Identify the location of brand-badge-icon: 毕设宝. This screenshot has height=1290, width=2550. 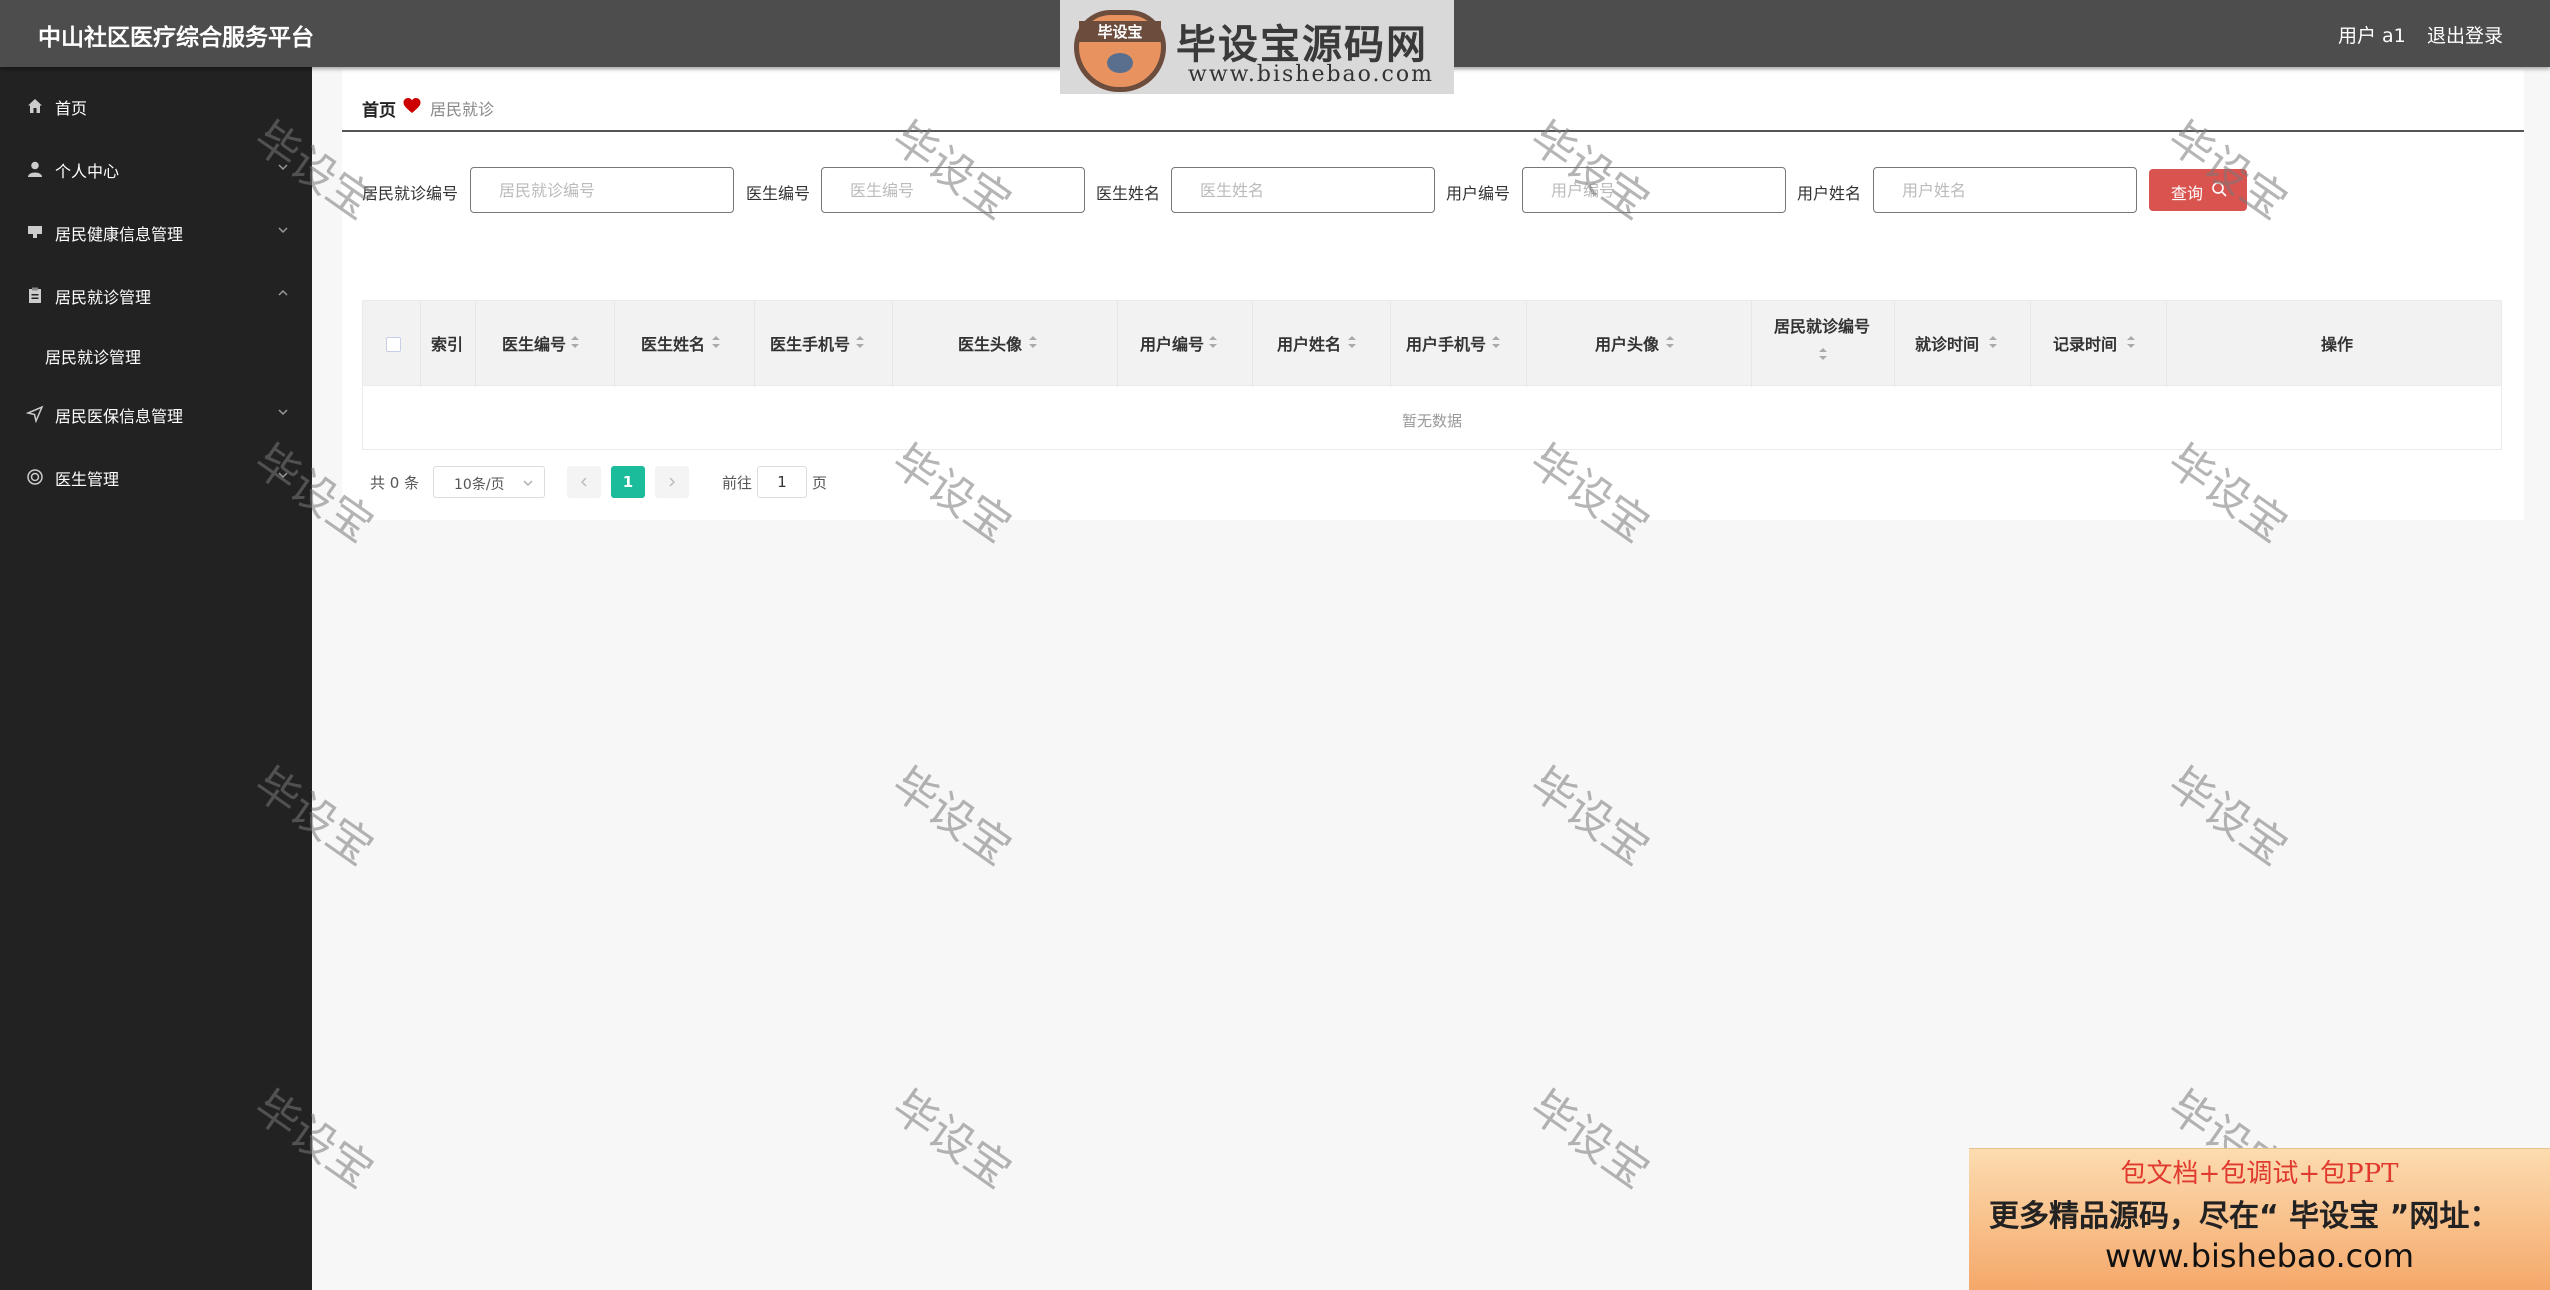
(1120, 51).